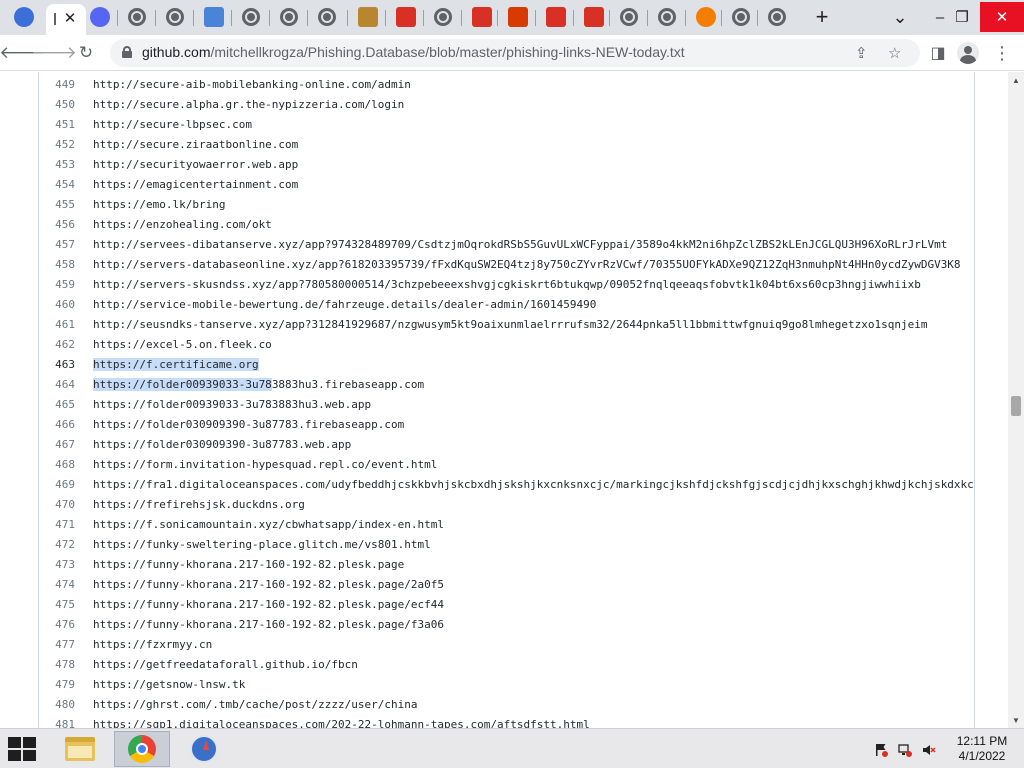 This screenshot has height=768, width=1024. I want to click on line-number: 460, so click(57, 305).